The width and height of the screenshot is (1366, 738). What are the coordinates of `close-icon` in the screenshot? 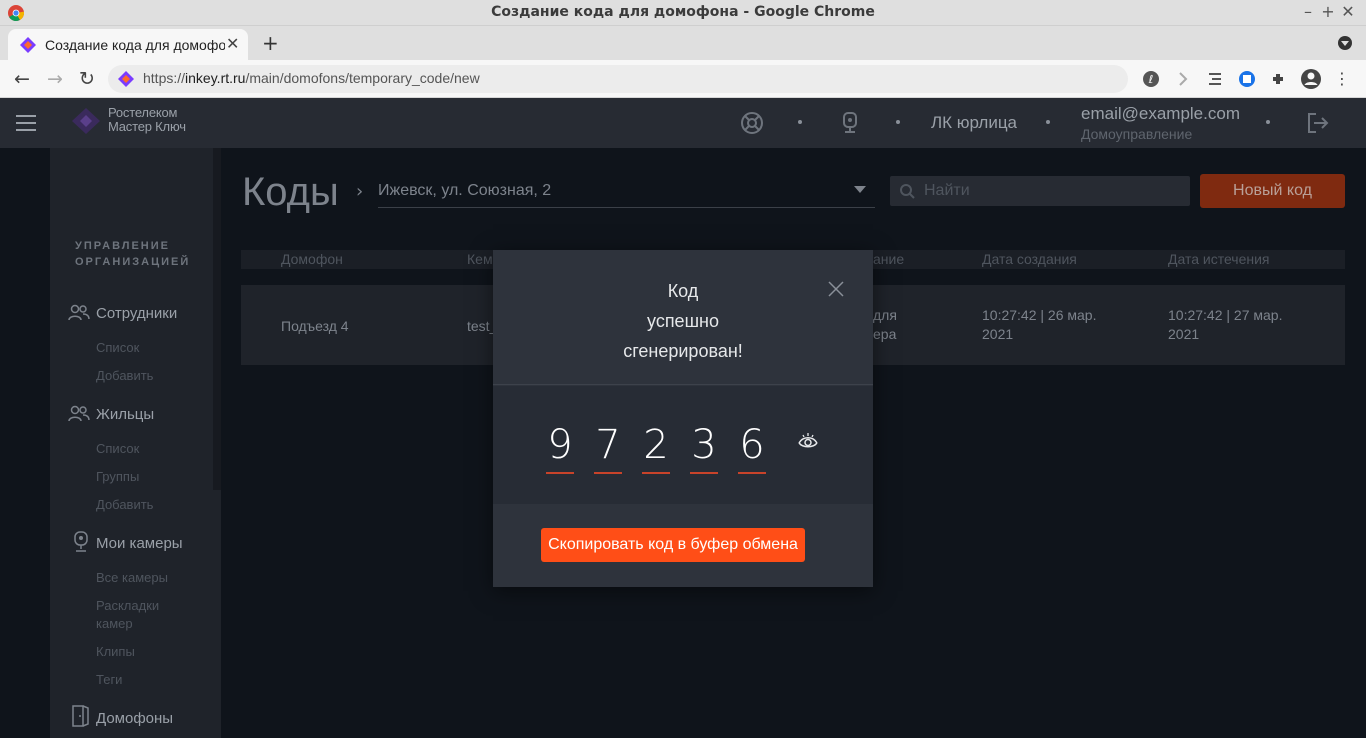 It's located at (836, 289).